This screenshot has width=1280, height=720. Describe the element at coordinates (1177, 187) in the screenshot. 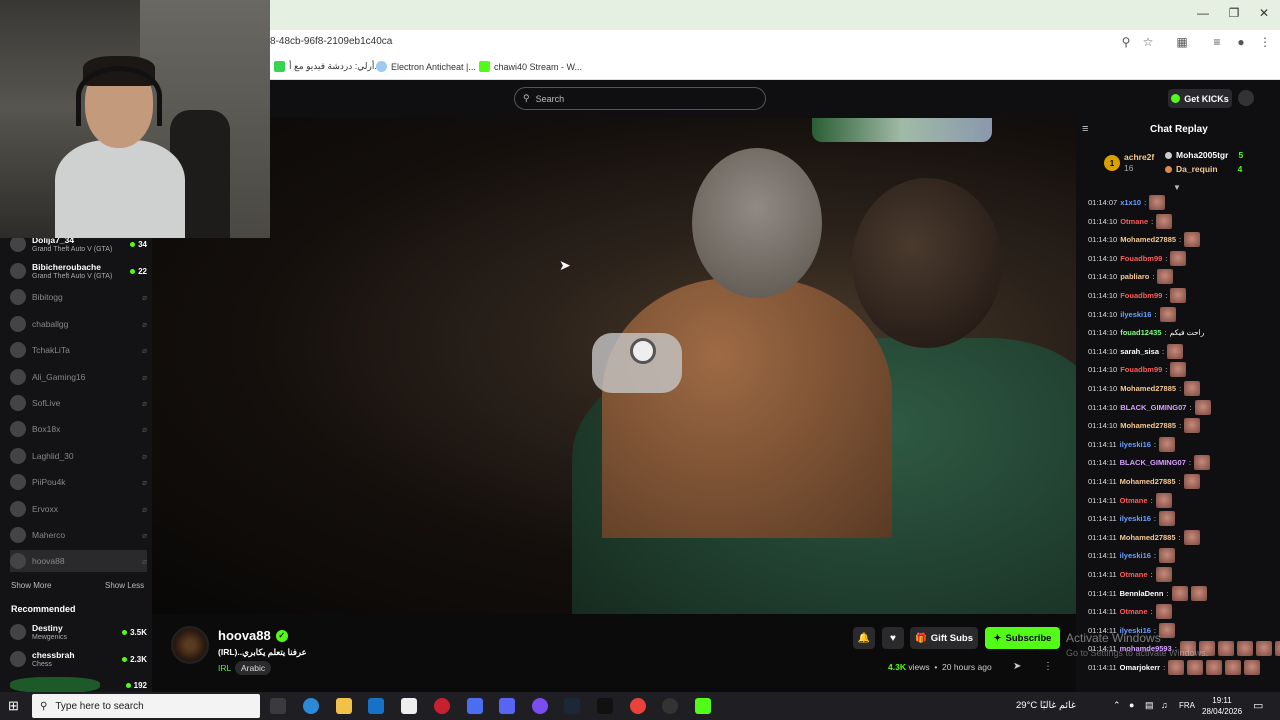

I see `expand-pinned-icon: ▼` at that location.